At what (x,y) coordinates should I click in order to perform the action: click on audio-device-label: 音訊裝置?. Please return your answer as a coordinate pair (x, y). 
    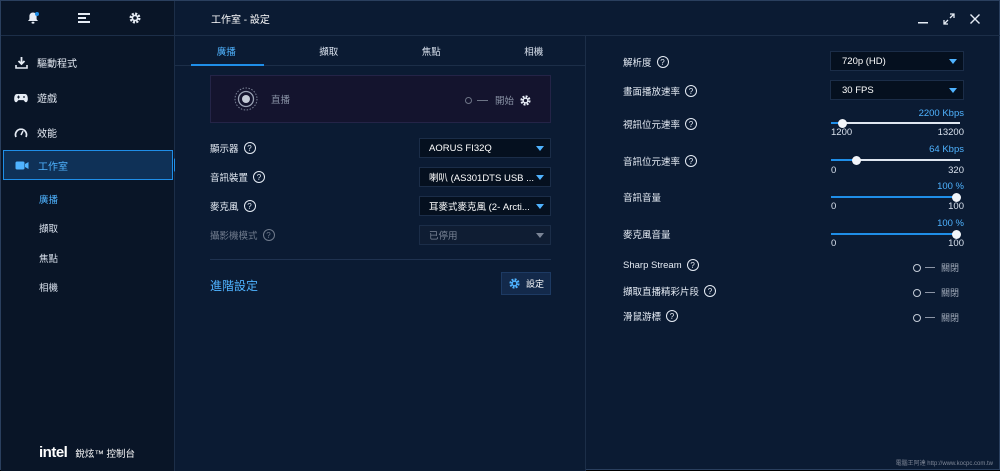
    Looking at the image, I should click on (238, 177).